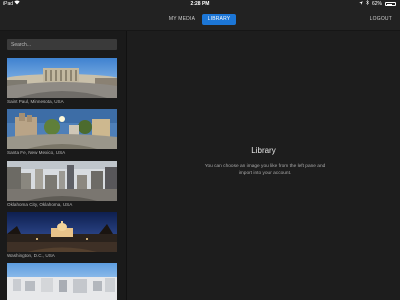  I want to click on panorama-thumbnail, so click(62, 281).